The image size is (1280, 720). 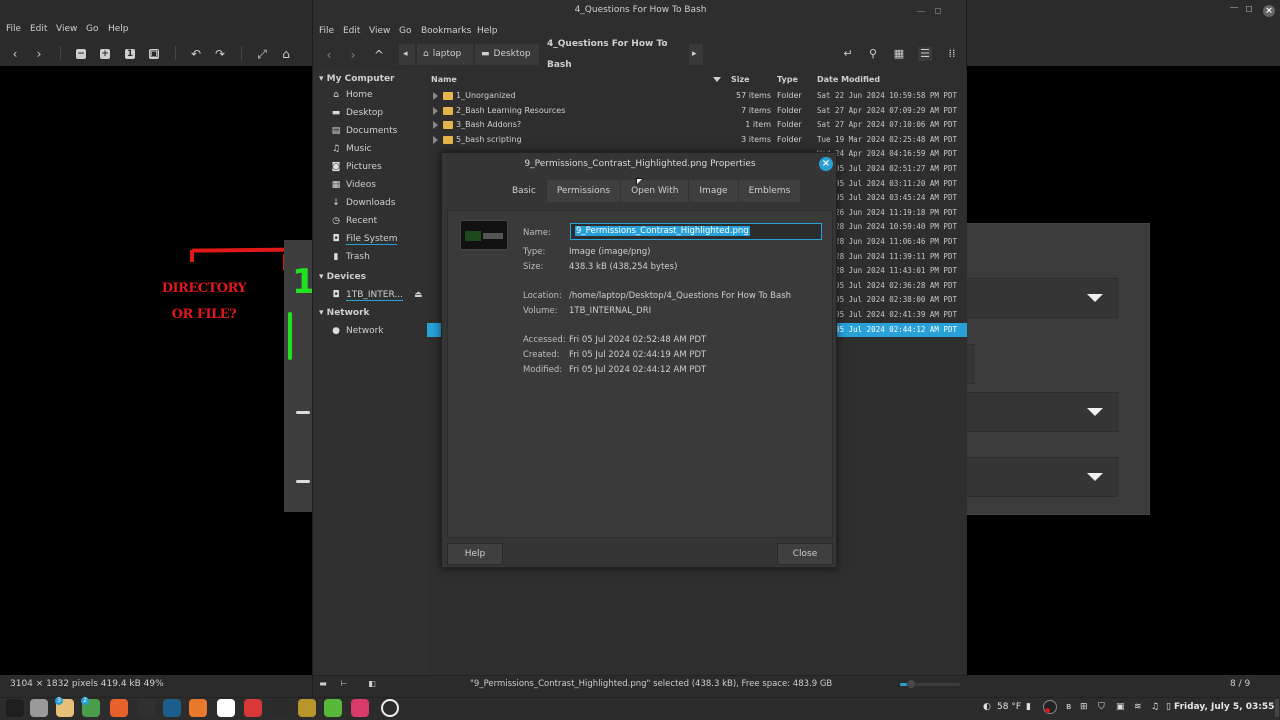 I want to click on close-icon: ×, so click(x=1269, y=11).